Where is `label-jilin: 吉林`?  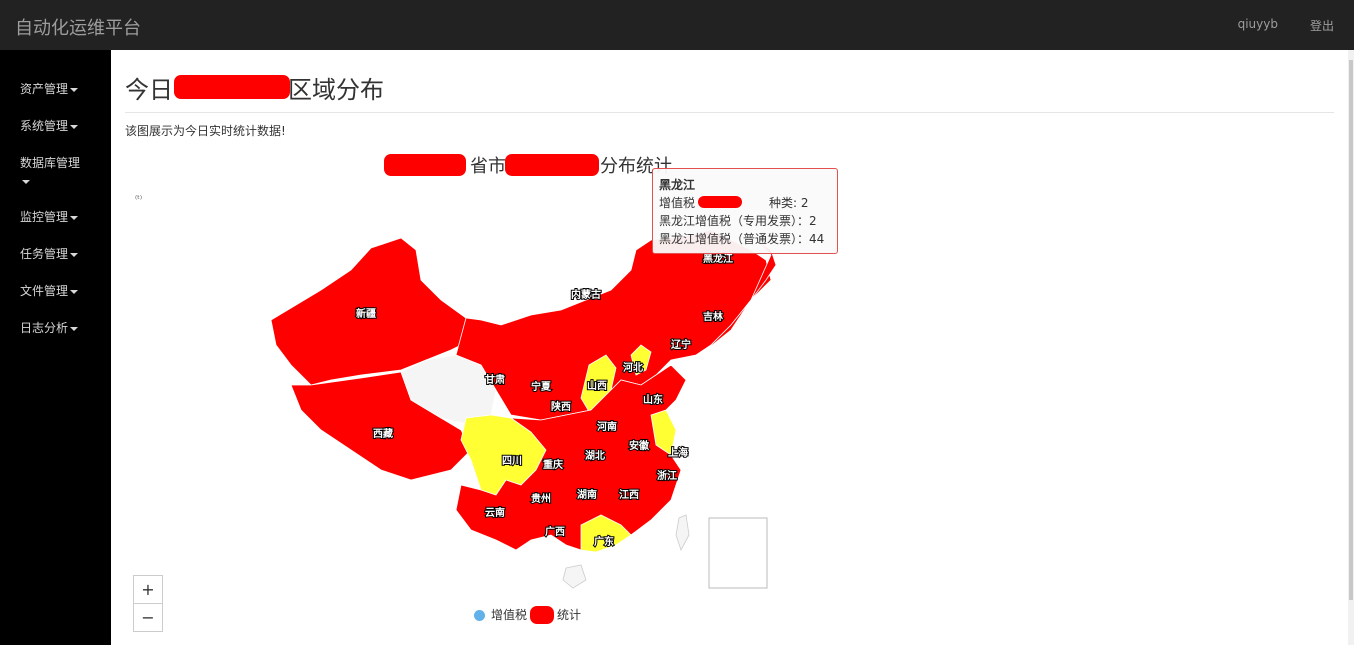 label-jilin: 吉林 is located at coordinates (713, 316).